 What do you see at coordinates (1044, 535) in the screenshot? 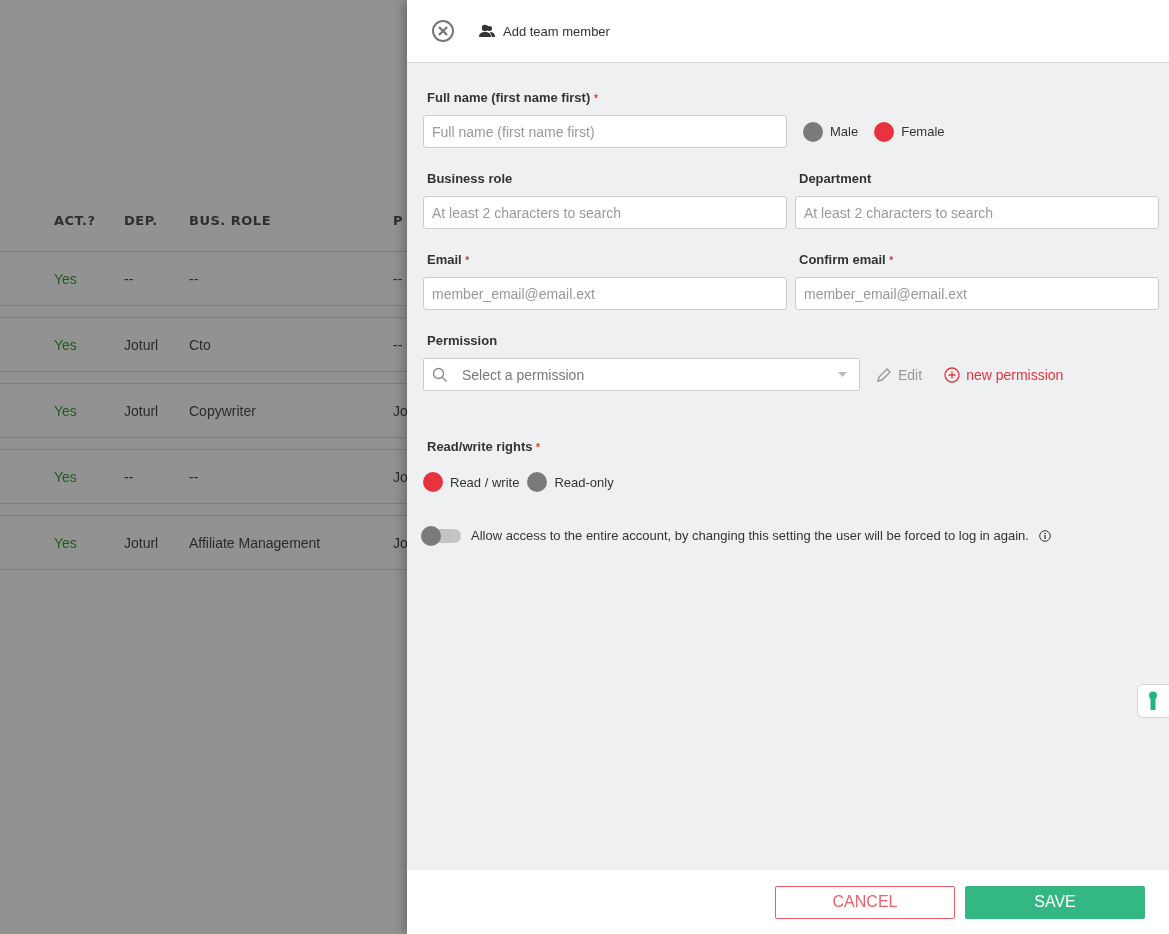
I see `info-icon` at bounding box center [1044, 535].